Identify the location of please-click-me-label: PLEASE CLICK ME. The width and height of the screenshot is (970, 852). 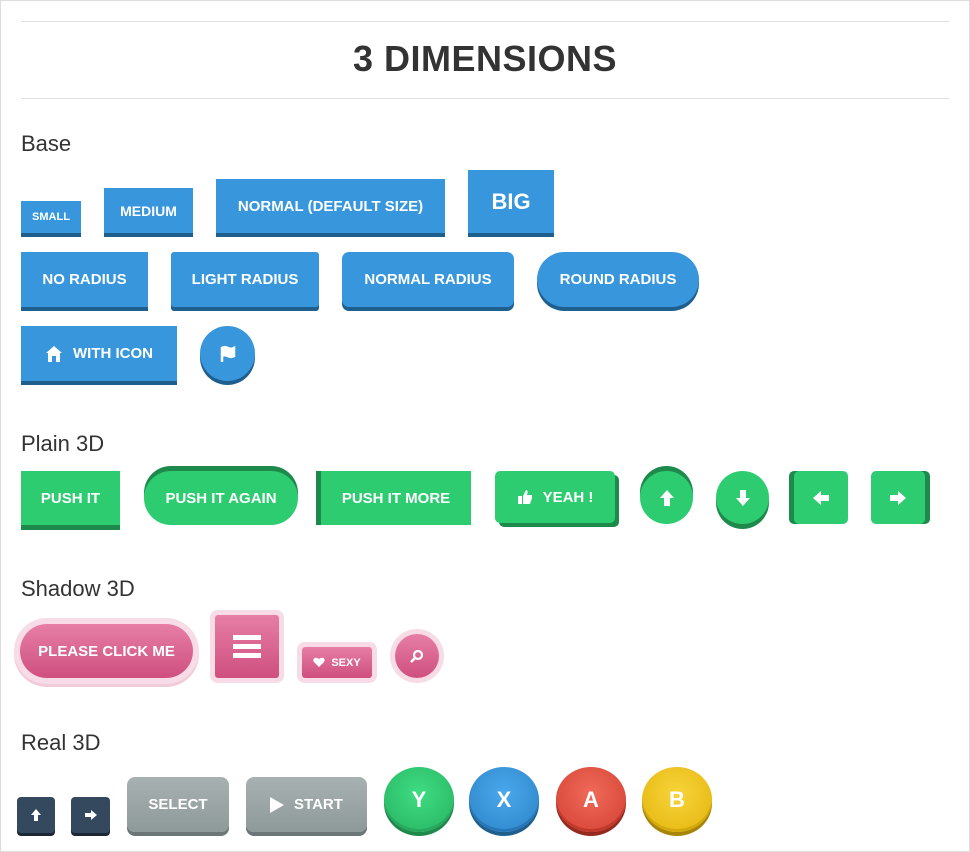
(106, 651).